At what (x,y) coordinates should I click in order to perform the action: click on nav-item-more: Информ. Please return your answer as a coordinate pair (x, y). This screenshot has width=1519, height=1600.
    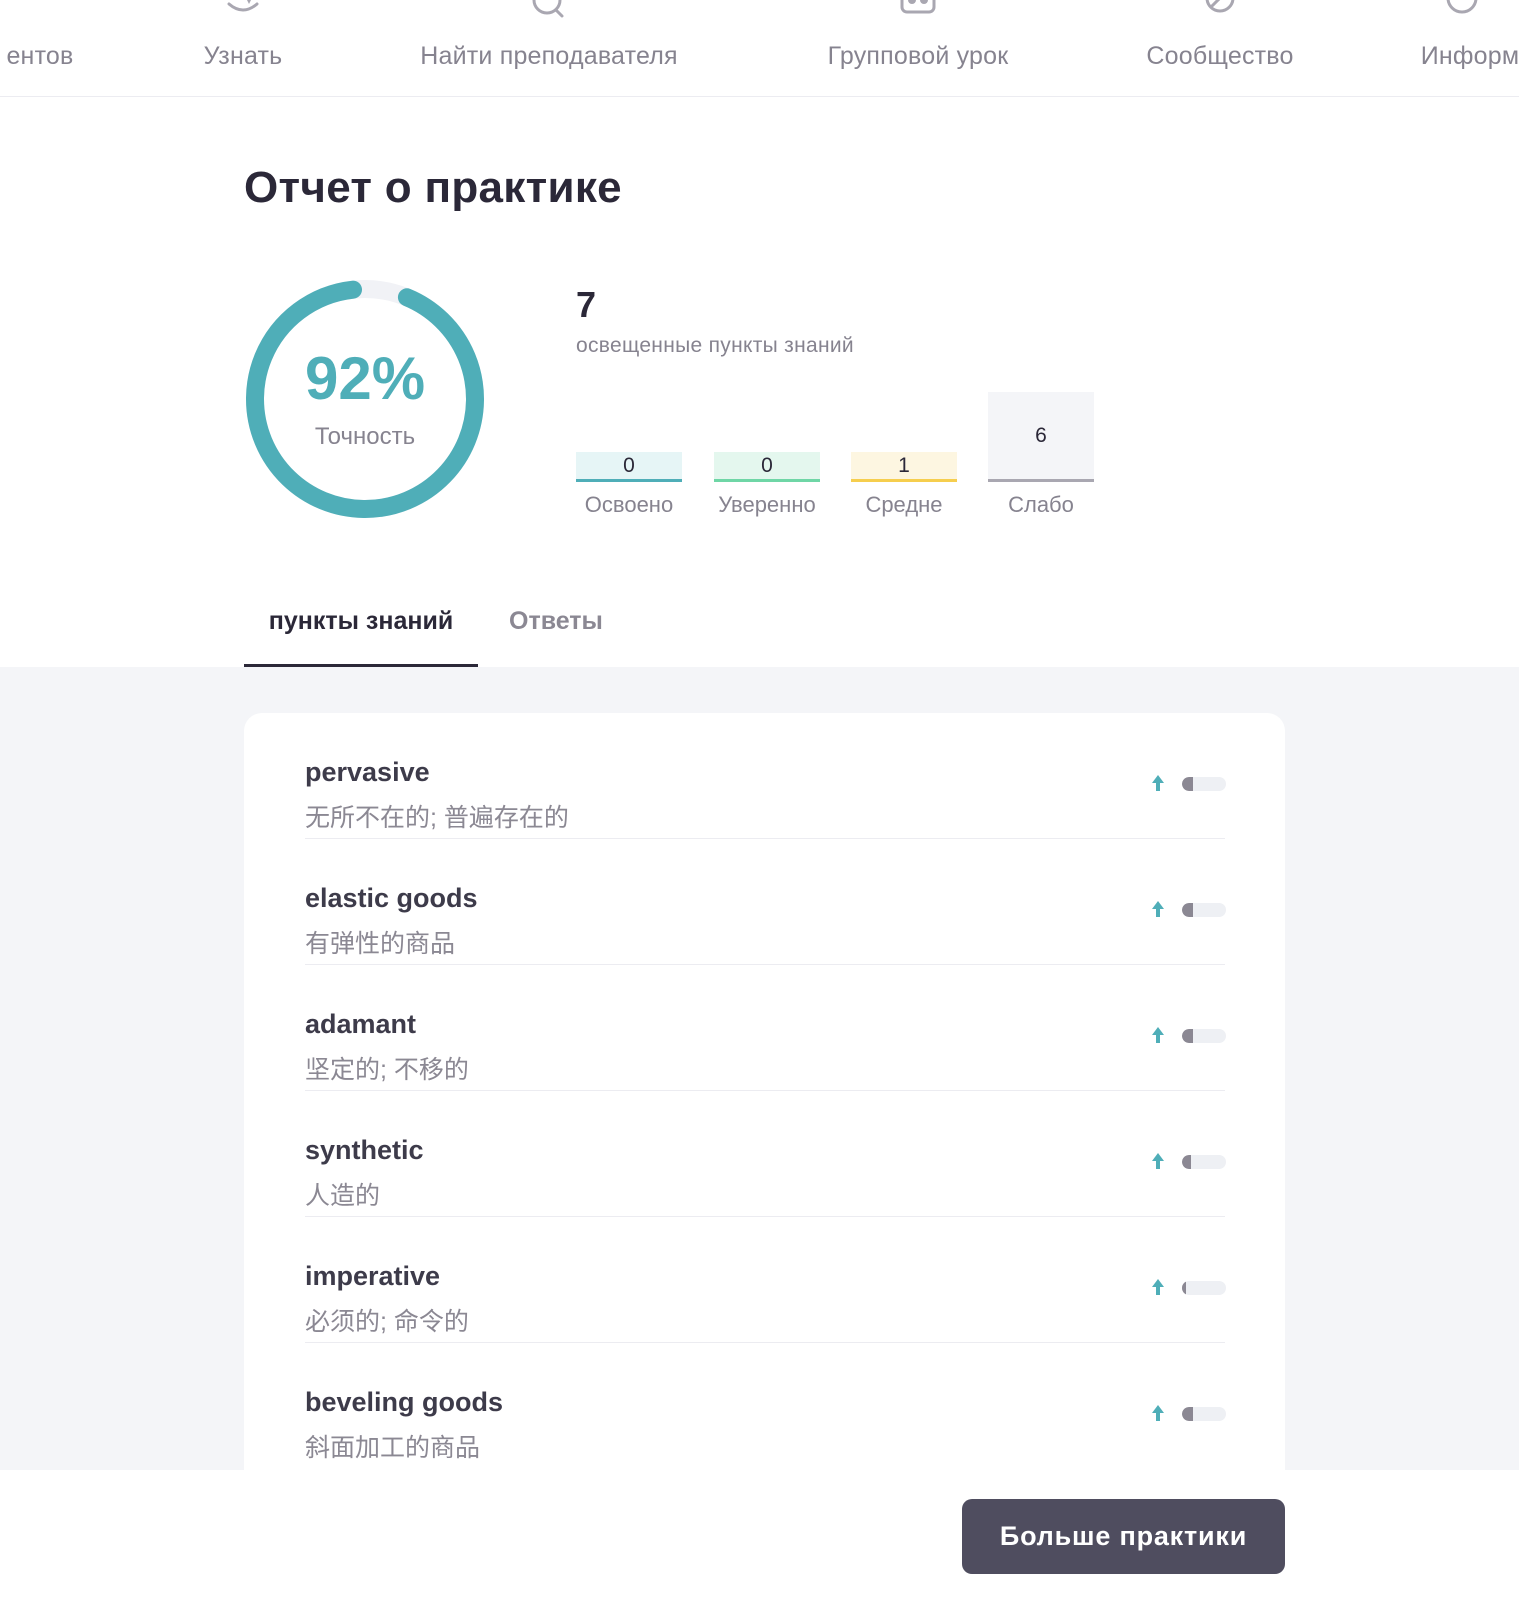
    Looking at the image, I should click on (1469, 48).